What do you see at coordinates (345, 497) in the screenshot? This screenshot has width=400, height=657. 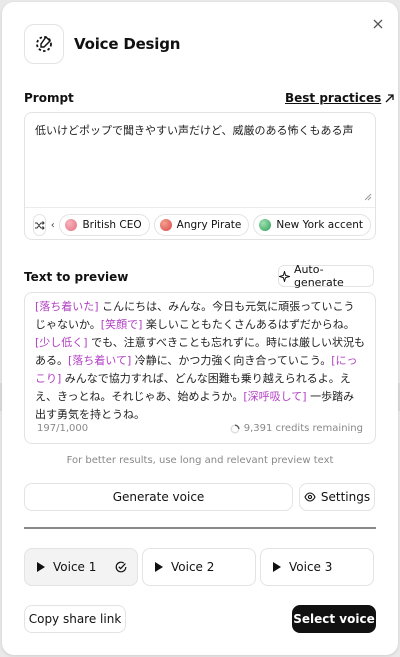 I see `settings-label: Settings` at bounding box center [345, 497].